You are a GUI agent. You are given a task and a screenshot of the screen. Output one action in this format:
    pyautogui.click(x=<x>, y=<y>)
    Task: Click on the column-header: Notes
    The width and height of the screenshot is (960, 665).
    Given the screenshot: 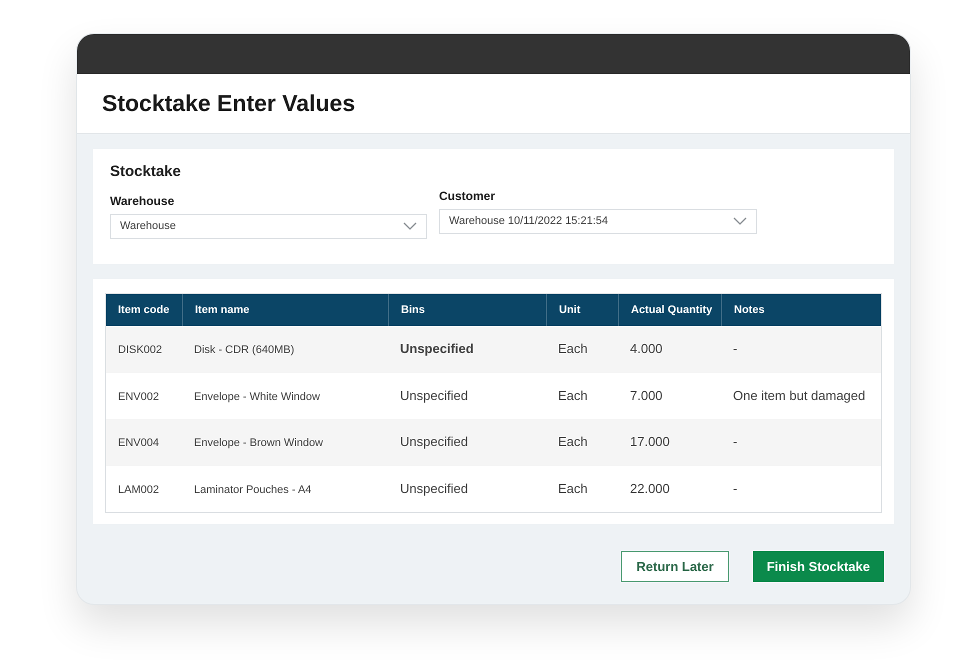 What is the action you would take?
    pyautogui.click(x=749, y=310)
    